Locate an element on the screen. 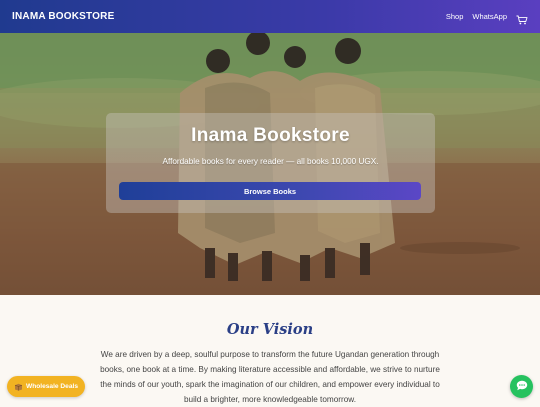  nav-link-shop: Shop is located at coordinates (455, 16).